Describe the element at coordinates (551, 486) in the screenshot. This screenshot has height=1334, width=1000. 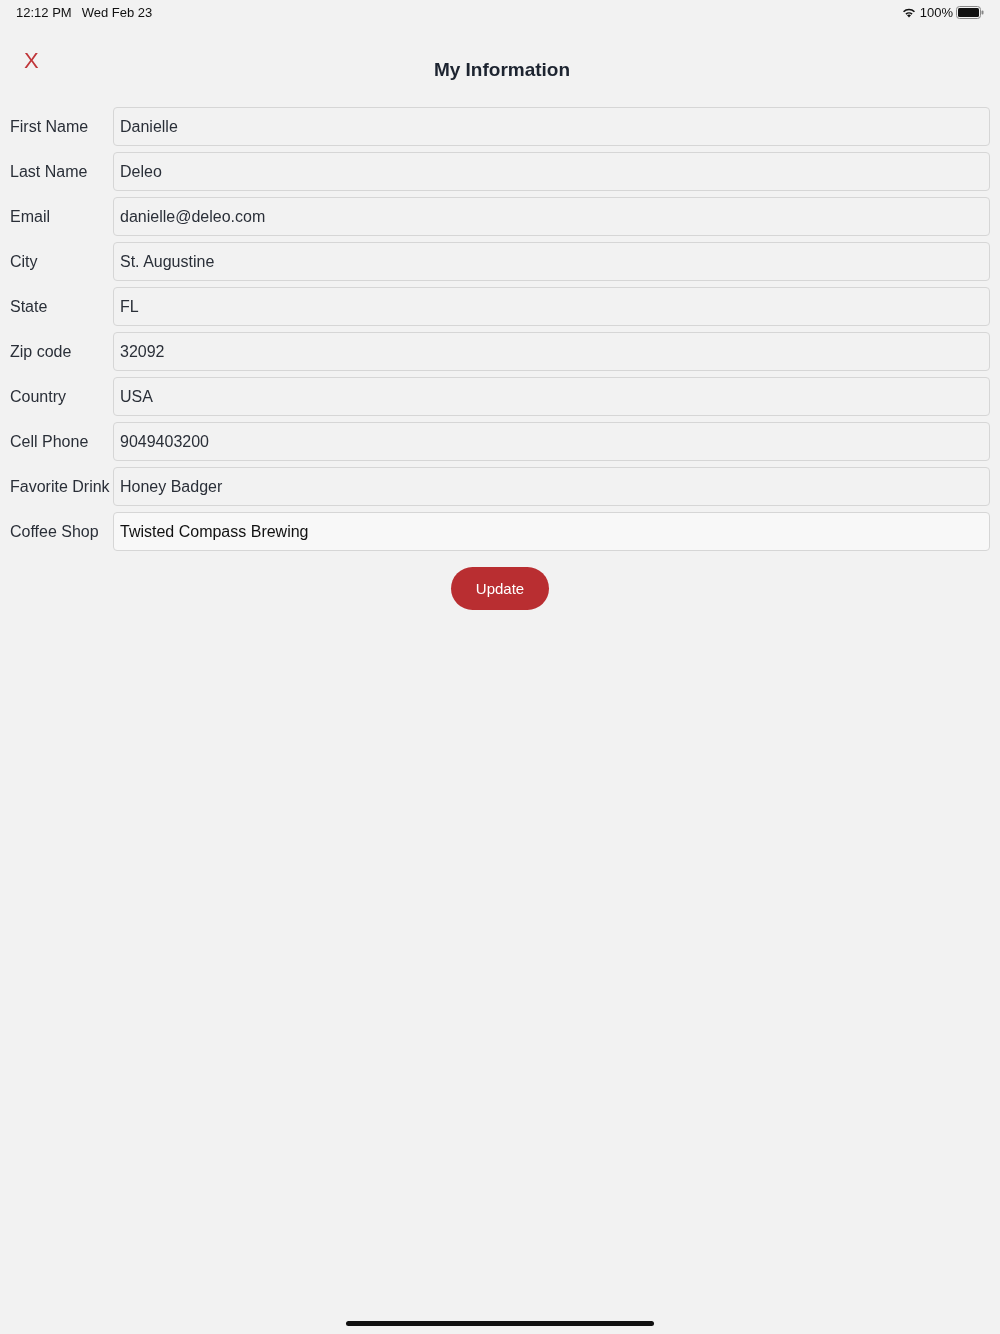
I see `text-field: Honey Badger` at that location.